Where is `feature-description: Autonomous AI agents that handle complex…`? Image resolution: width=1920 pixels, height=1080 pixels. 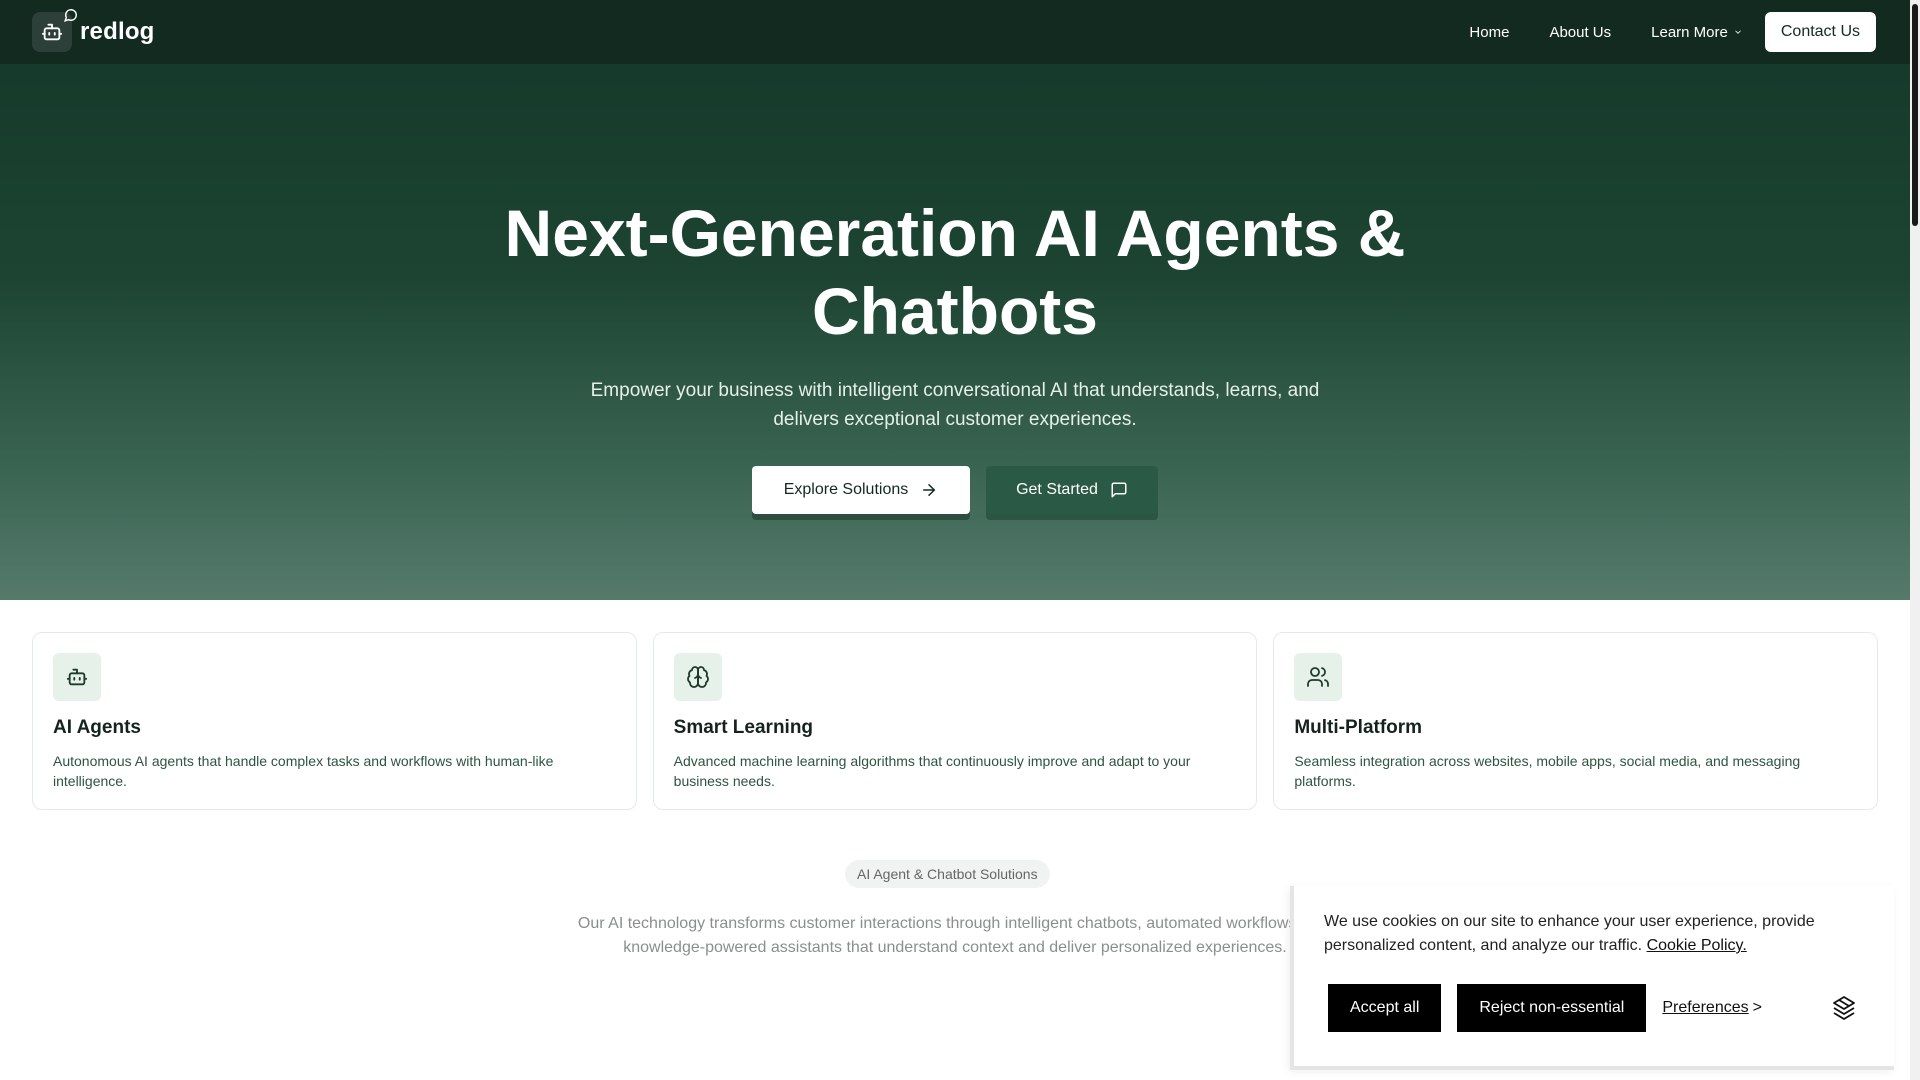
feature-description: Autonomous AI agents that handle complex… is located at coordinates (303, 771).